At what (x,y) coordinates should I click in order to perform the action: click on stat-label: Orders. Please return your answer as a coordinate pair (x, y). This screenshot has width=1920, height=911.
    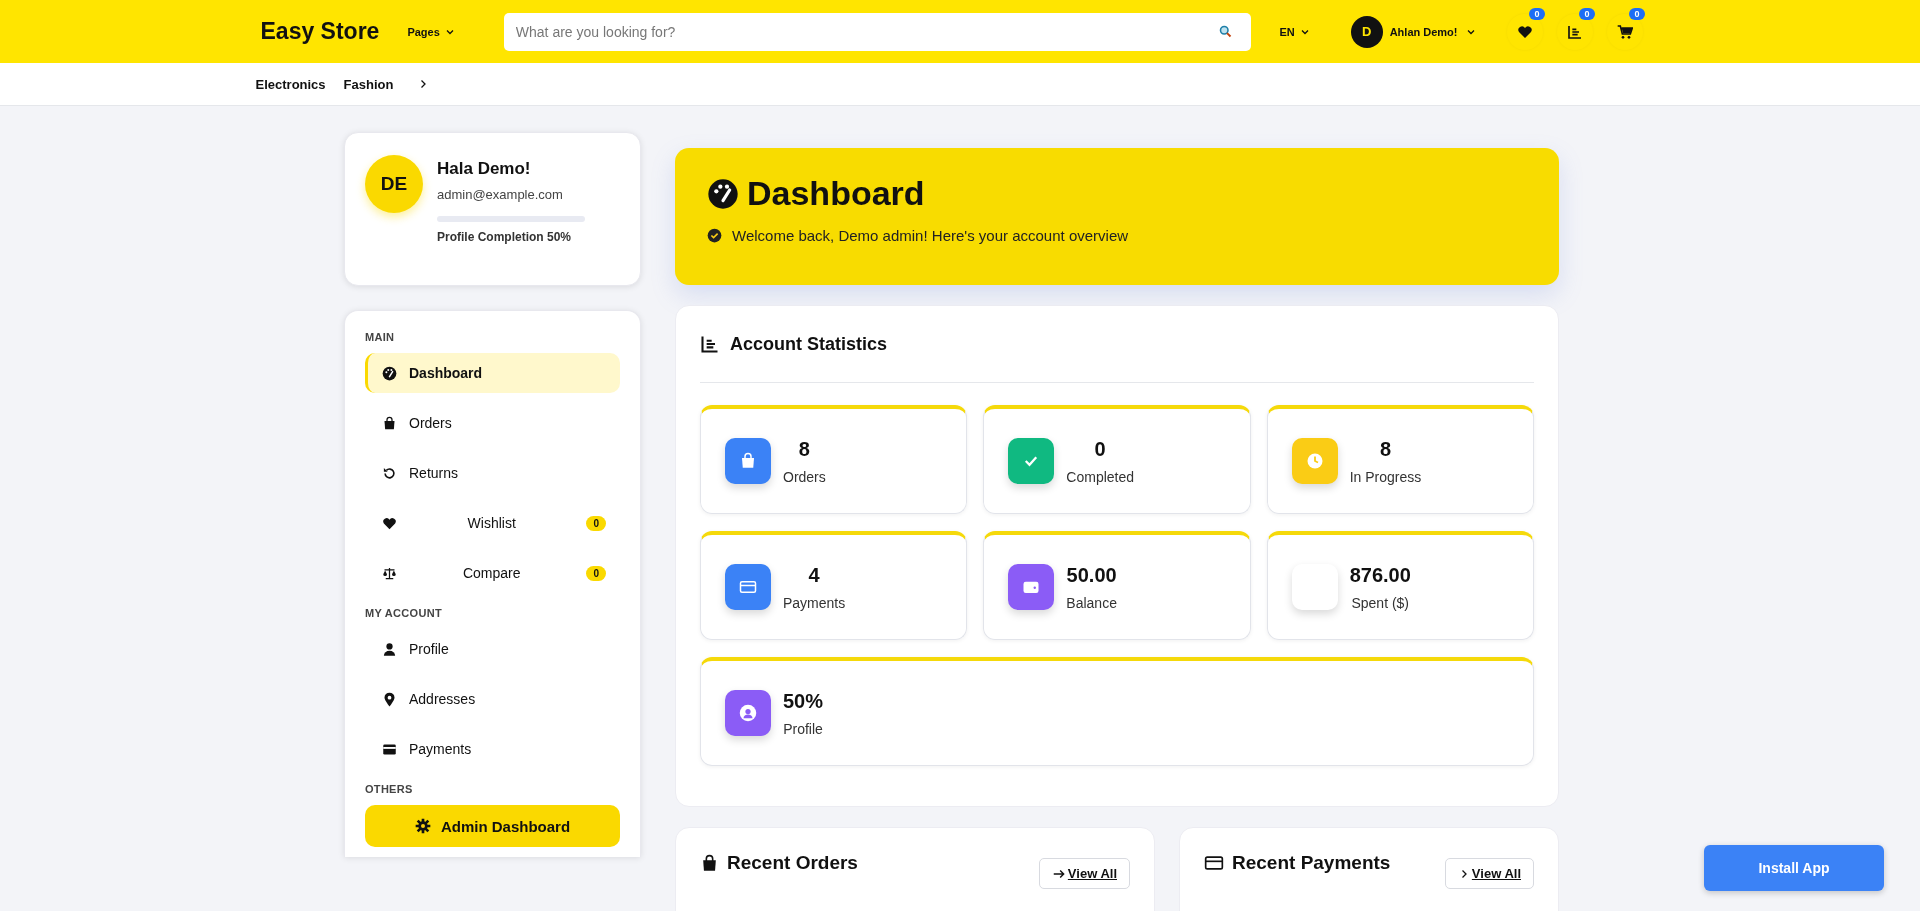
    Looking at the image, I should click on (804, 476).